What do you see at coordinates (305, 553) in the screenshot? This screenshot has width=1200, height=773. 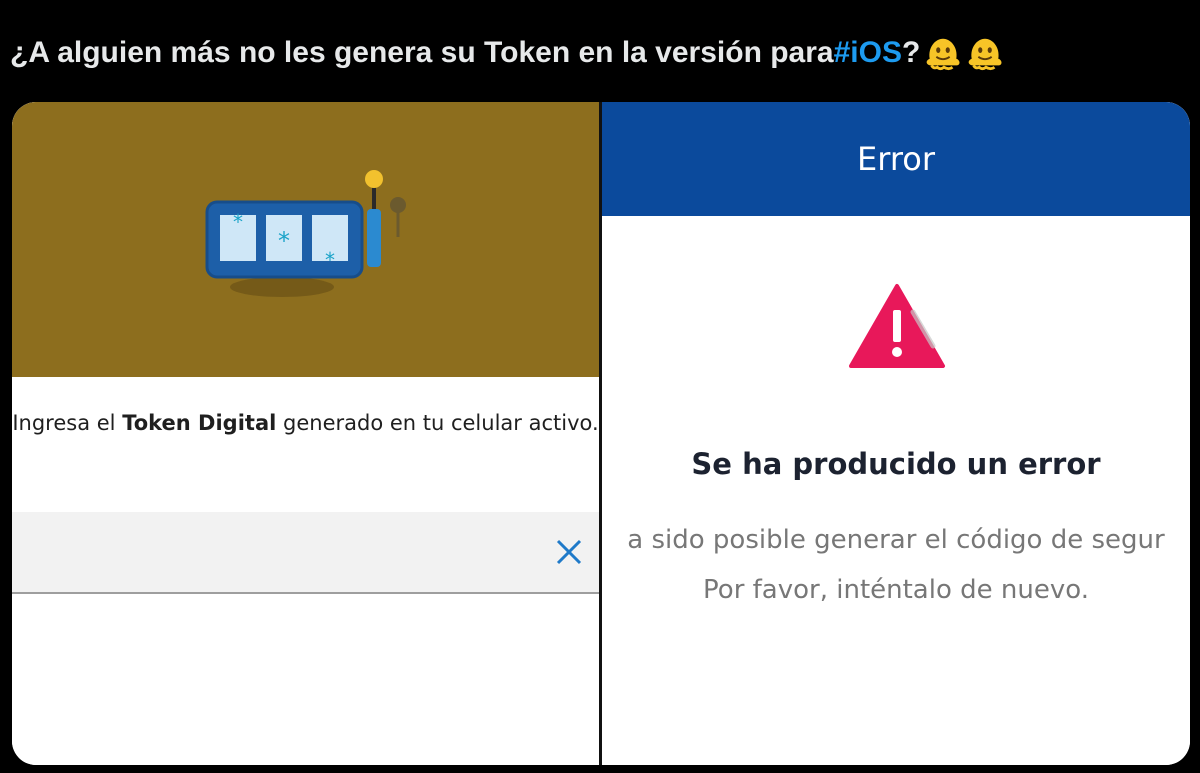 I see `token-input` at bounding box center [305, 553].